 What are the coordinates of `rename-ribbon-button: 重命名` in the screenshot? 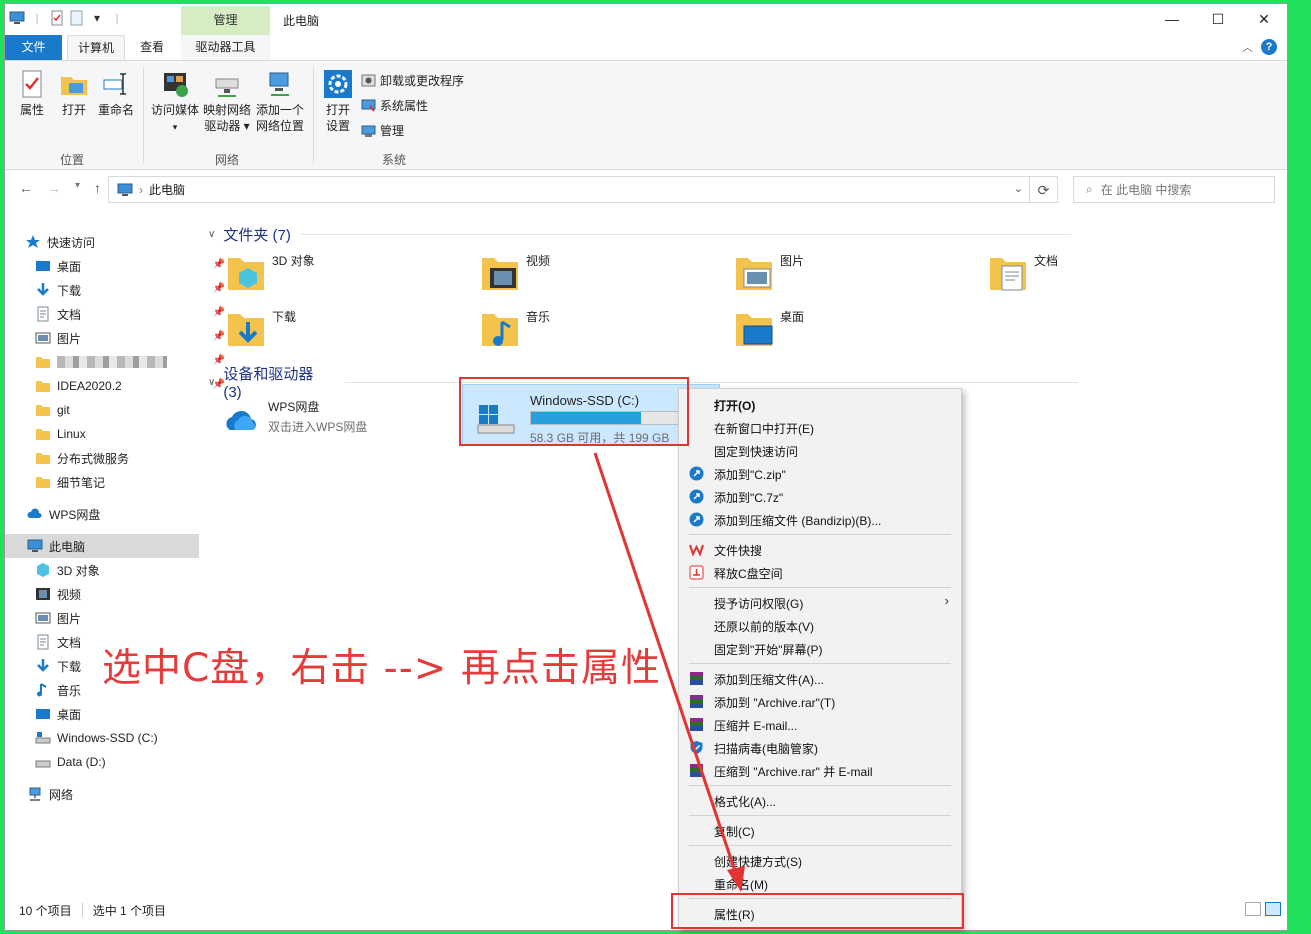 It's located at (116, 93).